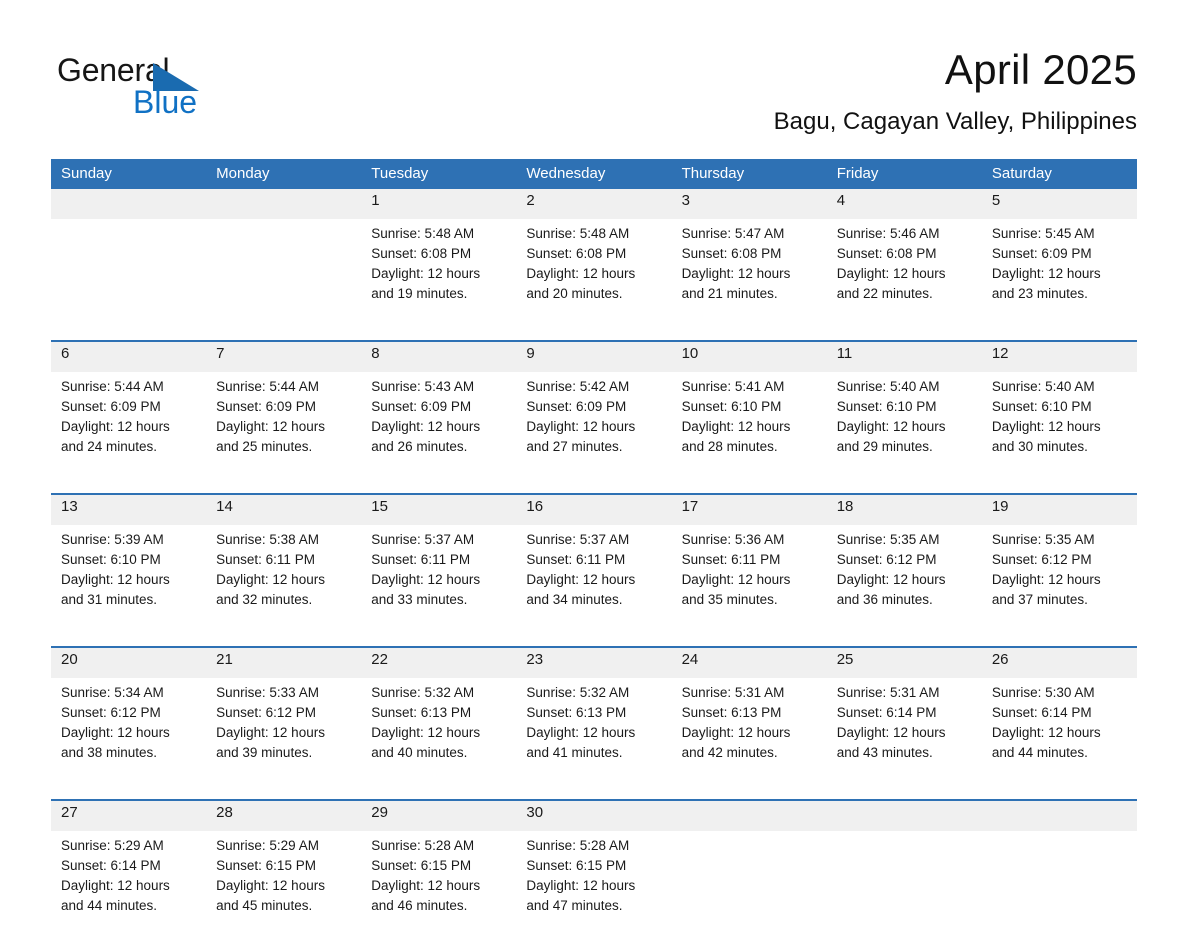 The height and width of the screenshot is (940, 1188). What do you see at coordinates (749, 663) in the screenshot?
I see `day-number-24: 24` at bounding box center [749, 663].